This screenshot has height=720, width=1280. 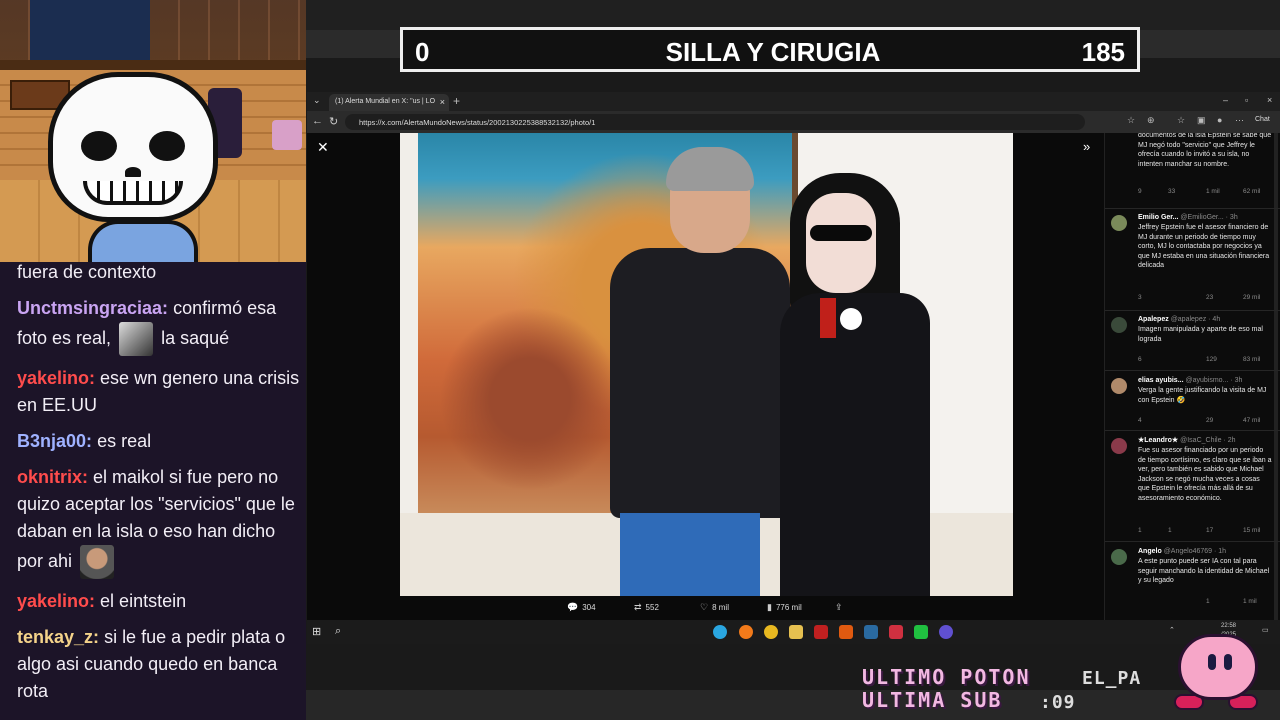 What do you see at coordinates (1219, 120) in the screenshot?
I see `profile-icon: ●` at bounding box center [1219, 120].